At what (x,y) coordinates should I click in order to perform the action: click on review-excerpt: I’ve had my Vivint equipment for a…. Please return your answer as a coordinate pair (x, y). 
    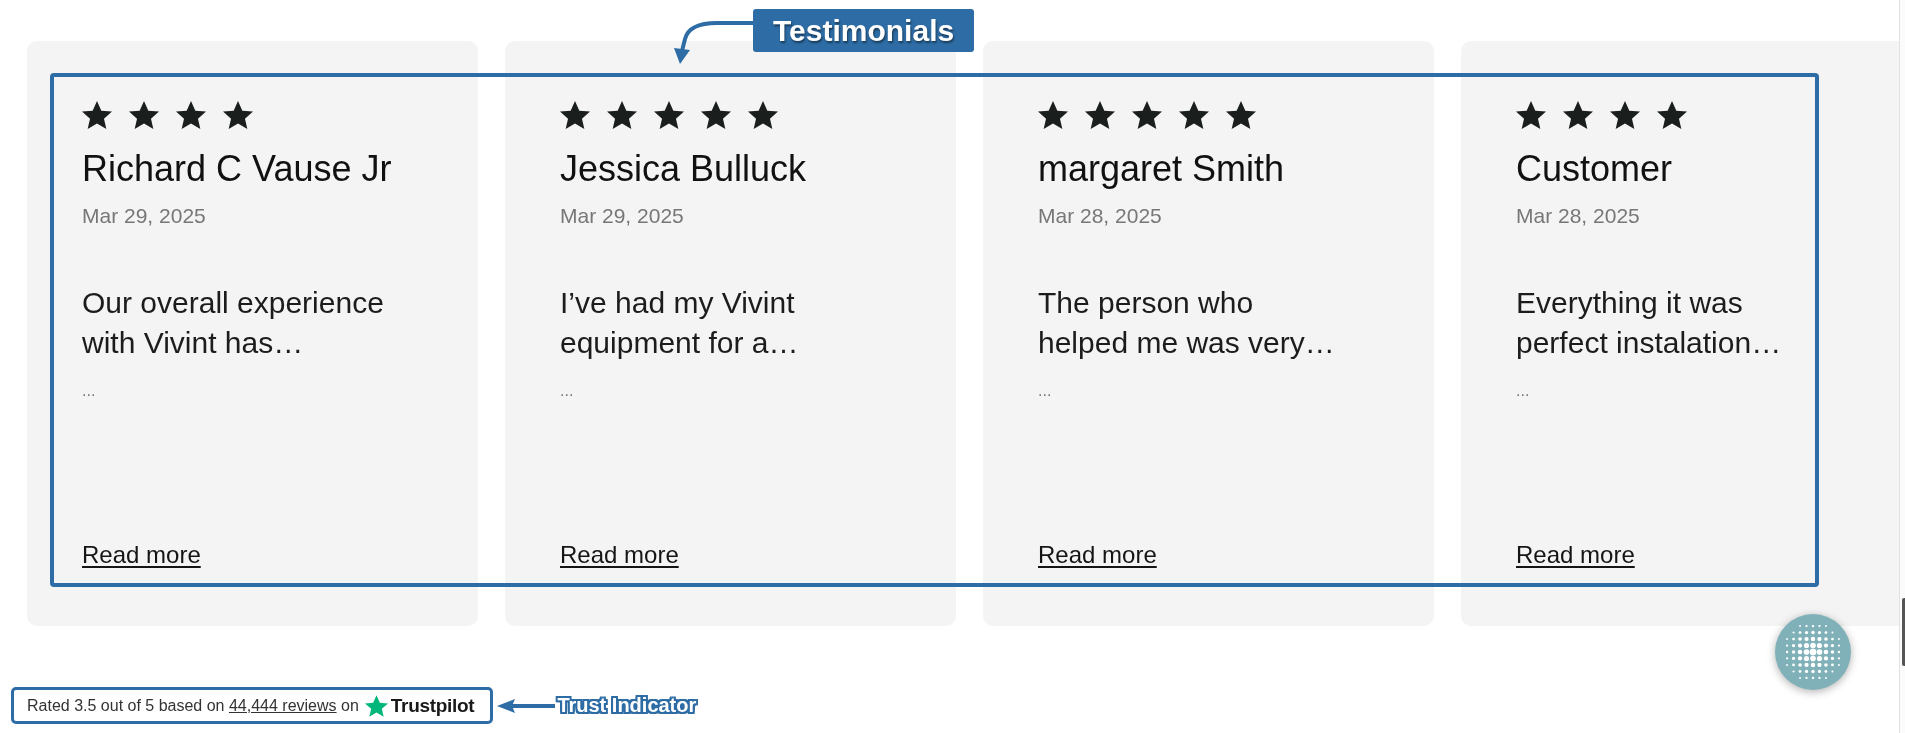
    Looking at the image, I should click on (680, 323).